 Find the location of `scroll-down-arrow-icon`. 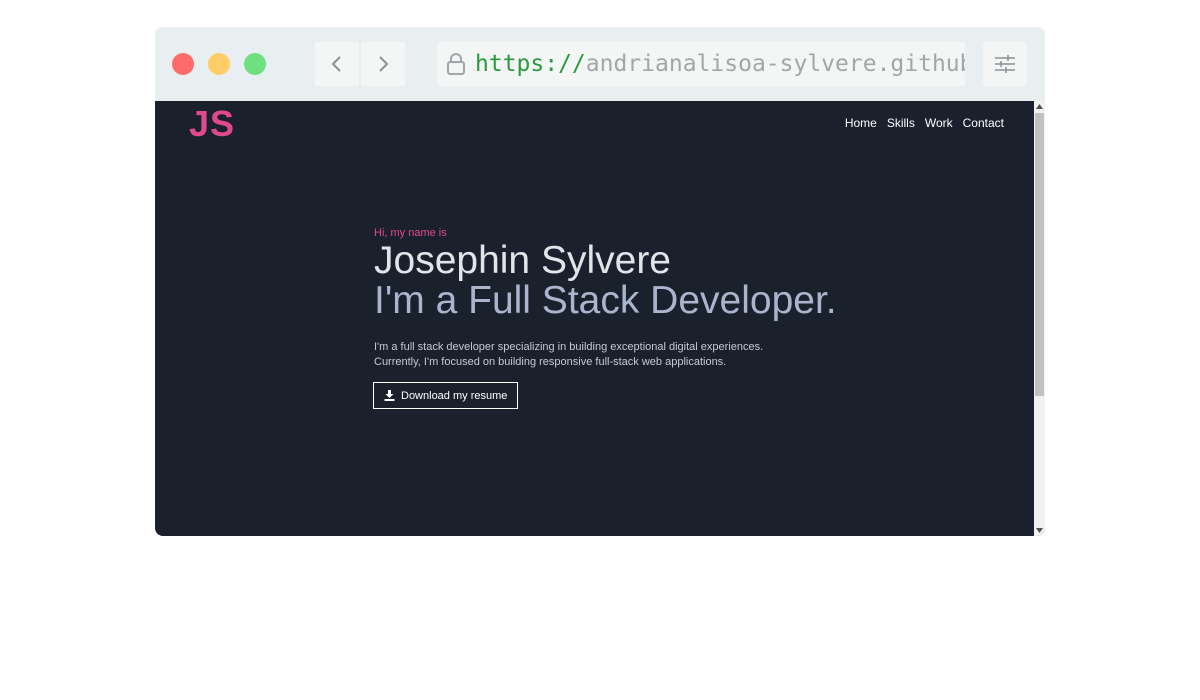

scroll-down-arrow-icon is located at coordinates (1039, 530).